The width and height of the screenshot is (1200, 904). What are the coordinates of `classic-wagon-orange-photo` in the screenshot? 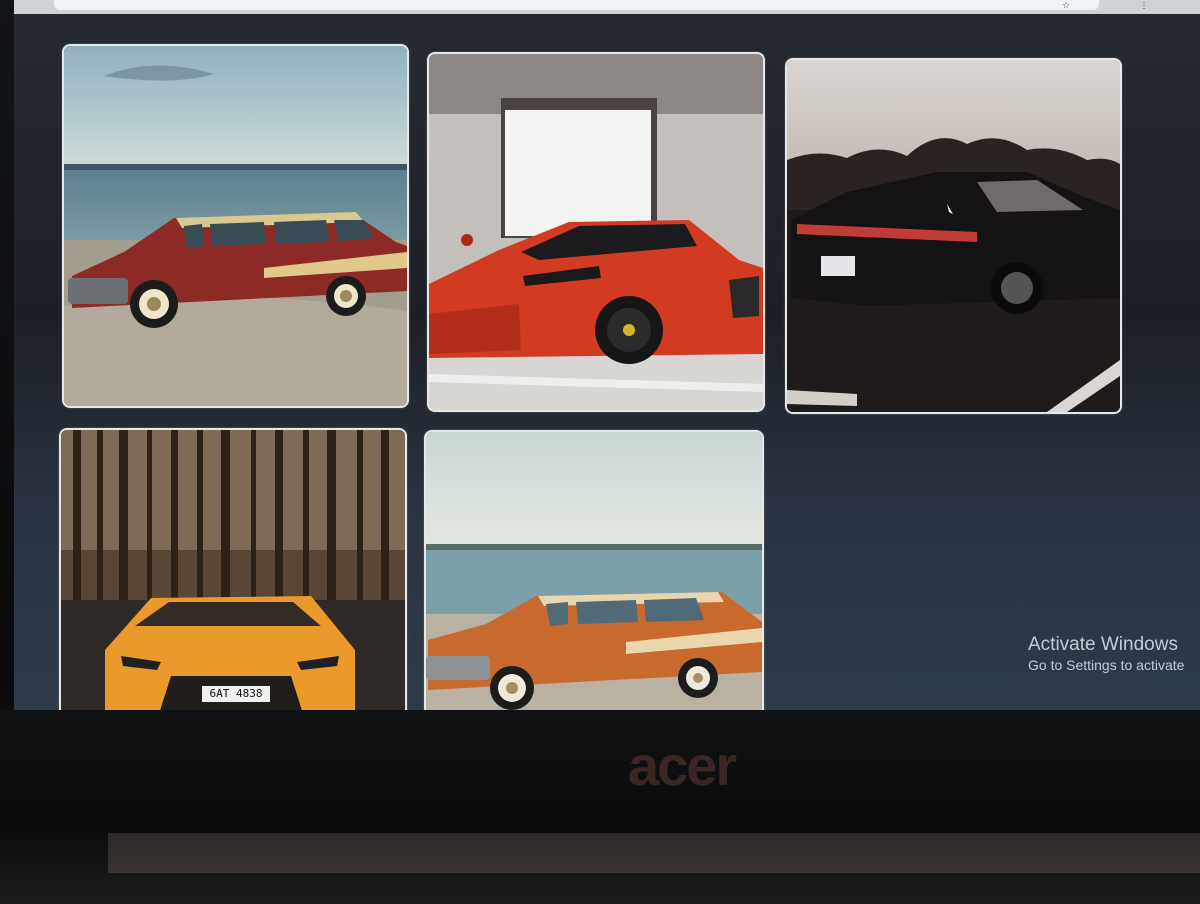 It's located at (594, 571).